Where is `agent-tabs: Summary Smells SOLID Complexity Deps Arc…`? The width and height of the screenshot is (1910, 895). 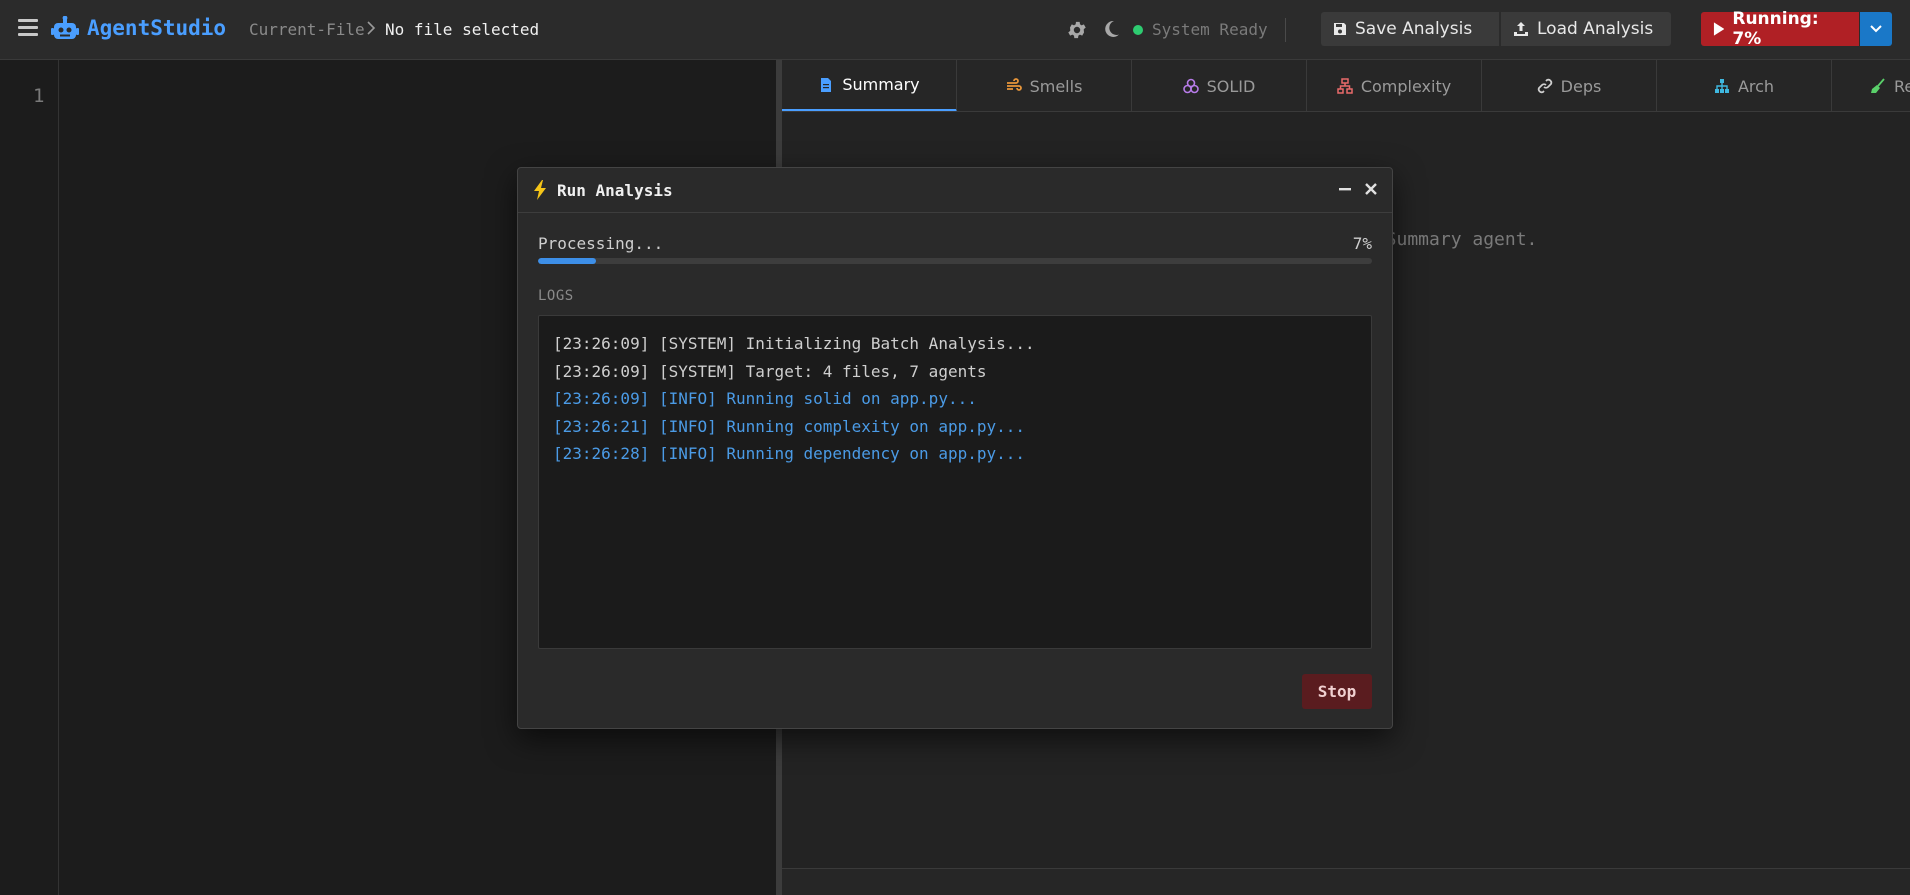
agent-tabs: Summary Smells SOLID Complexity Deps Arc… is located at coordinates (1346, 86).